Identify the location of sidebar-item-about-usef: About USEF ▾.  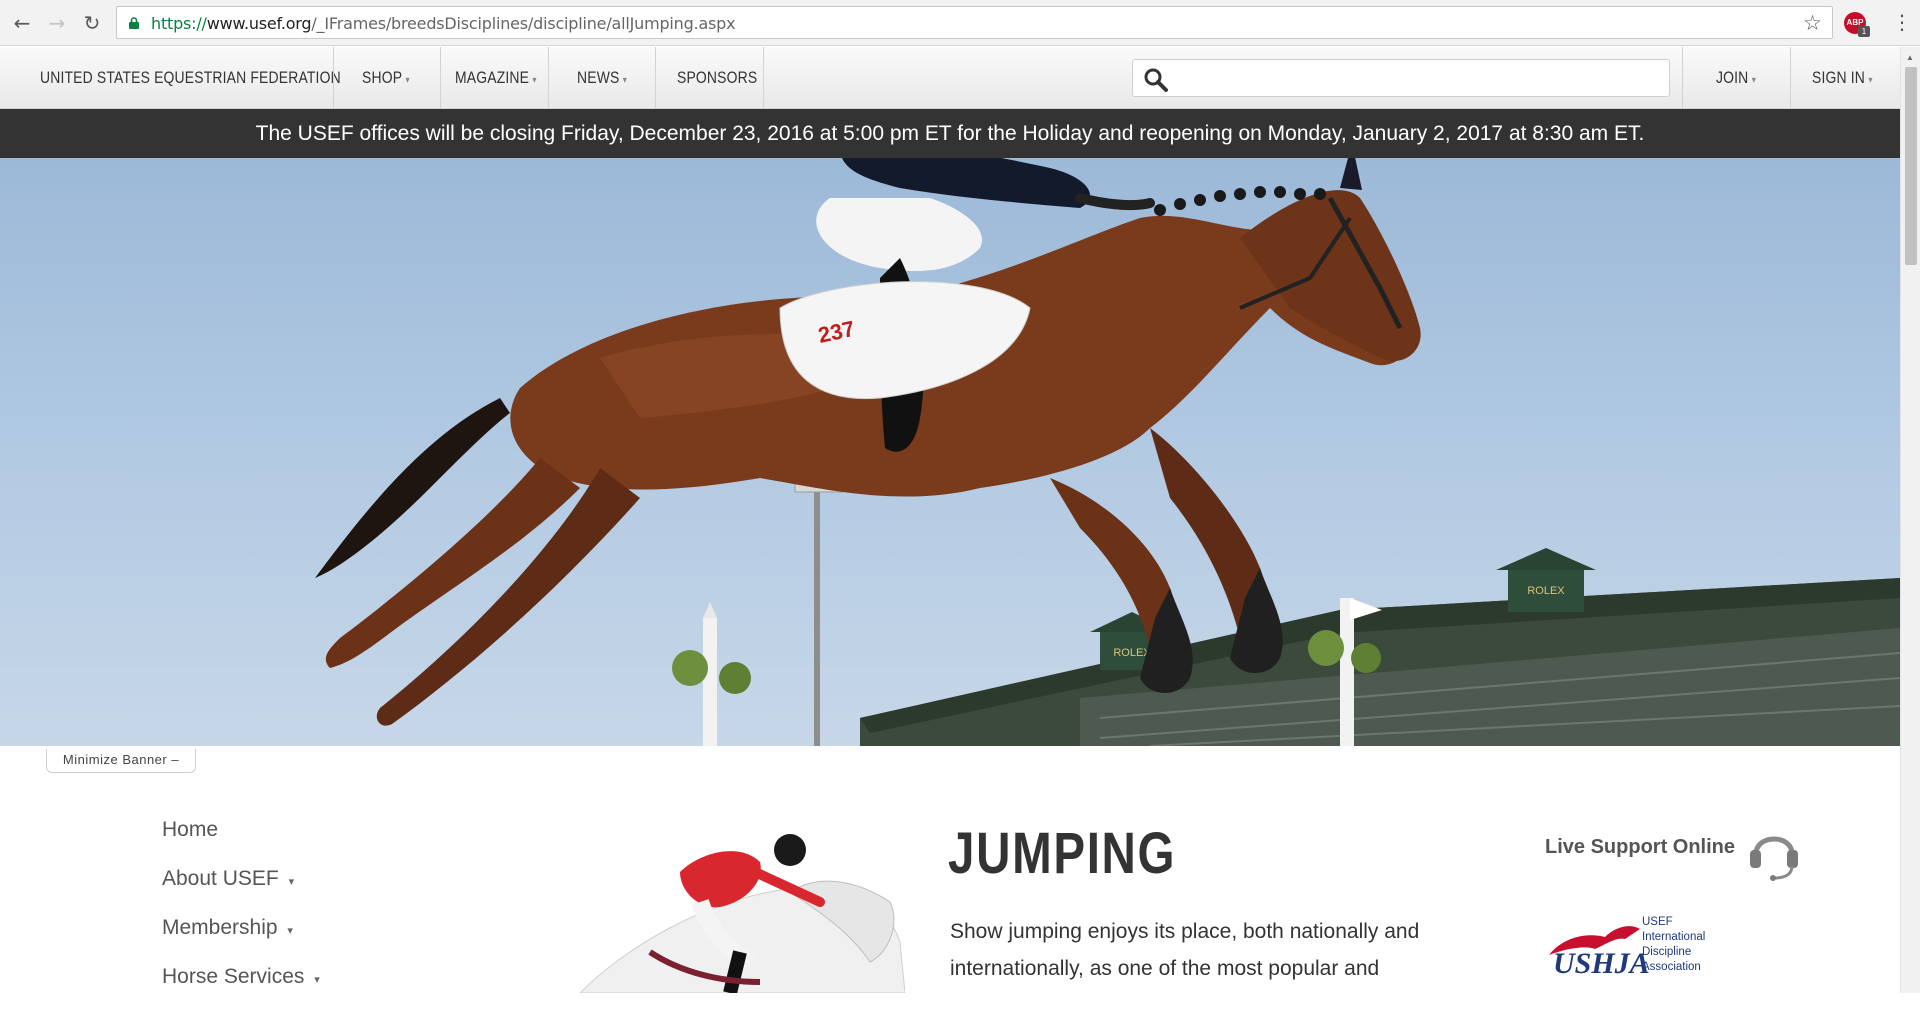
(241, 891).